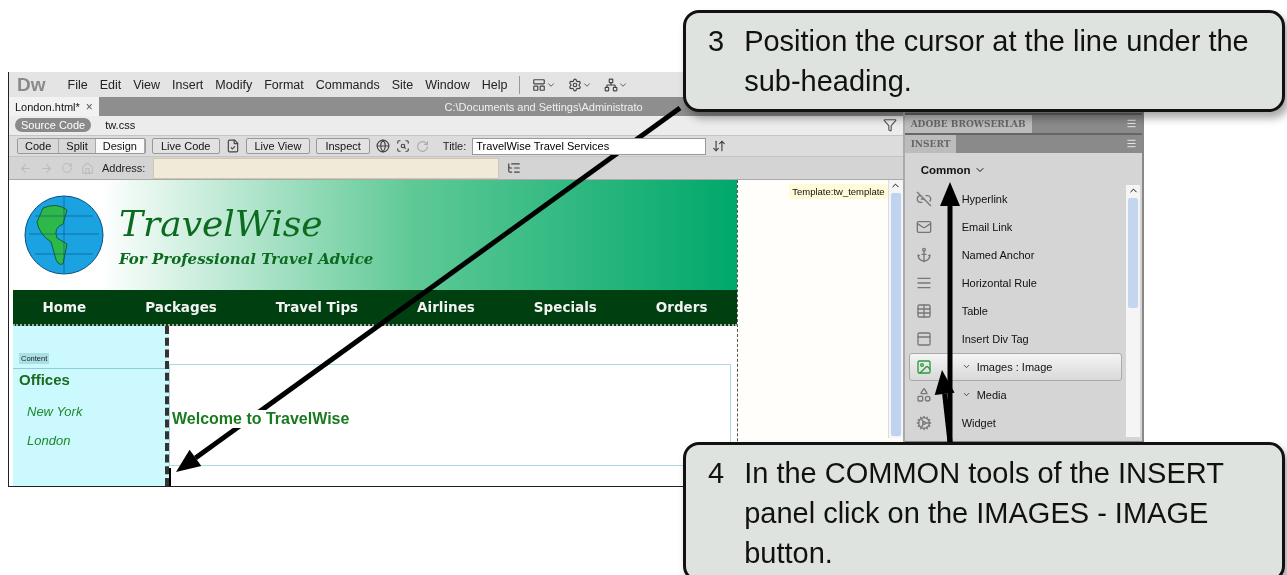 The image size is (1287, 575). Describe the element at coordinates (147, 84) in the screenshot. I see `menu-item: View` at that location.